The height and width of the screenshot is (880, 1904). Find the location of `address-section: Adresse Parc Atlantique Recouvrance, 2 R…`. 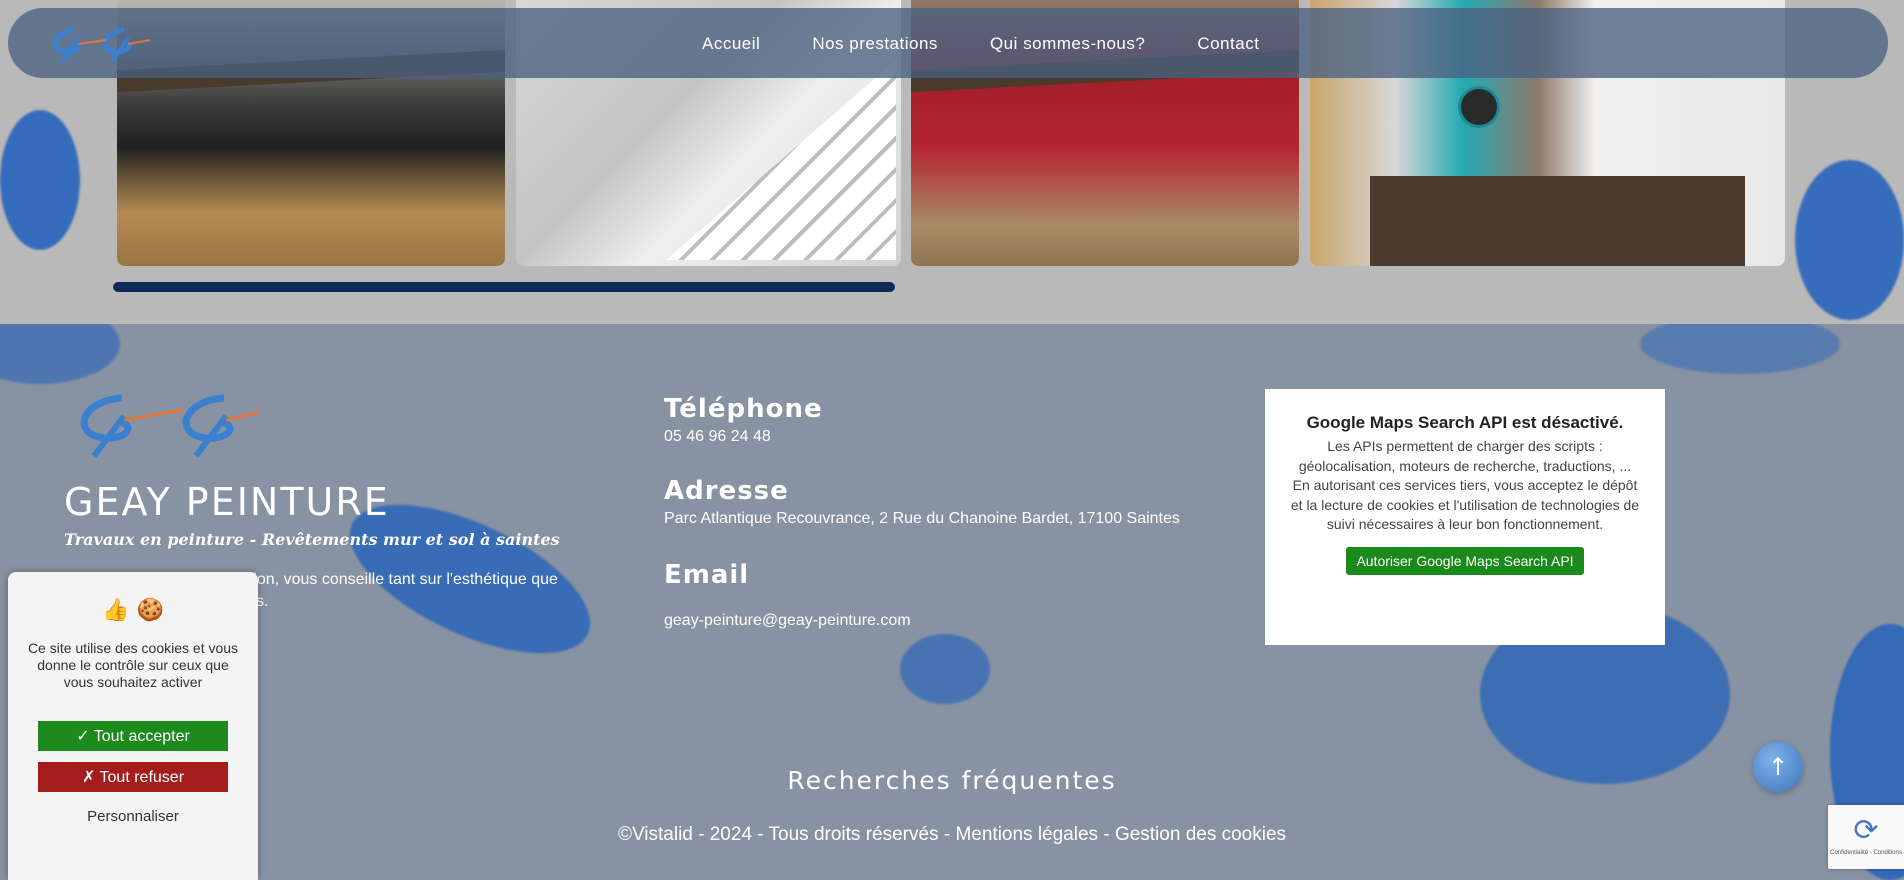

address-section: Adresse Parc Atlantique Recouvrance, 2 R… is located at coordinates (922, 502).